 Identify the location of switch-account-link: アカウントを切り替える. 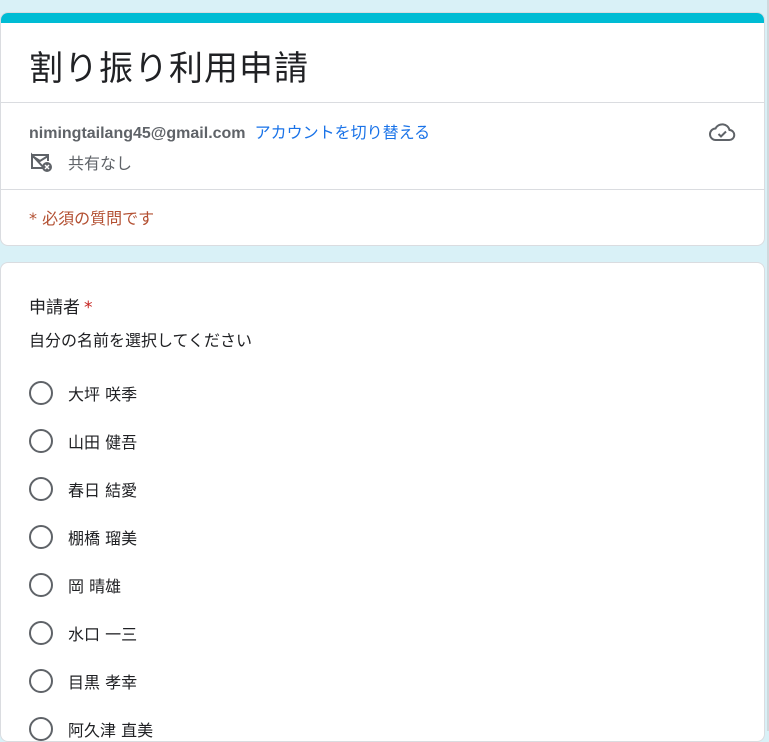
(343, 132).